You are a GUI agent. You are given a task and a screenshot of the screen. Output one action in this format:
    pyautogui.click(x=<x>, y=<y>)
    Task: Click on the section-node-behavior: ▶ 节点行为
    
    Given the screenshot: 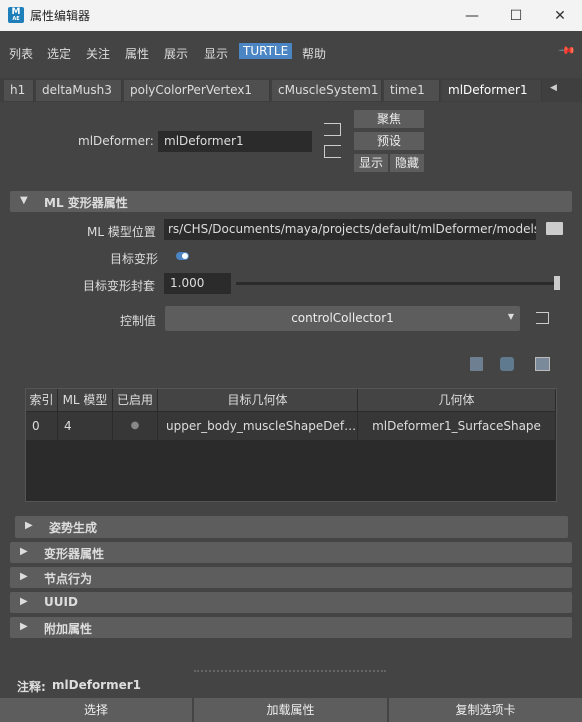 What is the action you would take?
    pyautogui.click(x=291, y=577)
    